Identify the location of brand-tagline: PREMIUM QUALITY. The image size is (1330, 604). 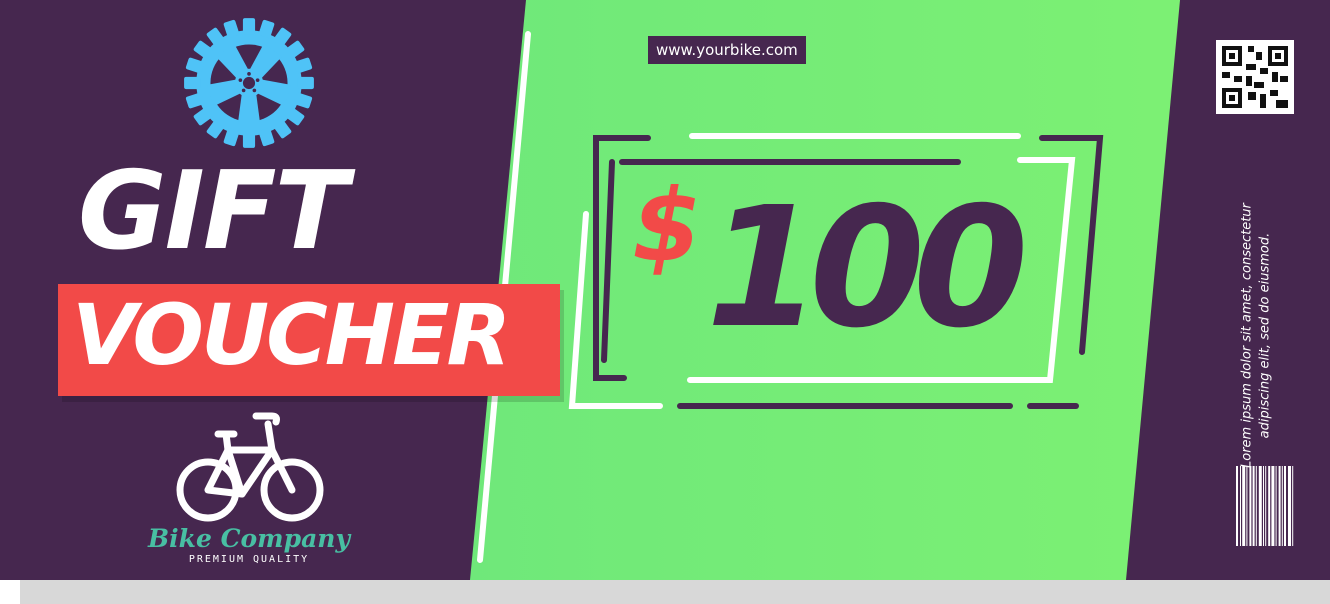
(249, 559).